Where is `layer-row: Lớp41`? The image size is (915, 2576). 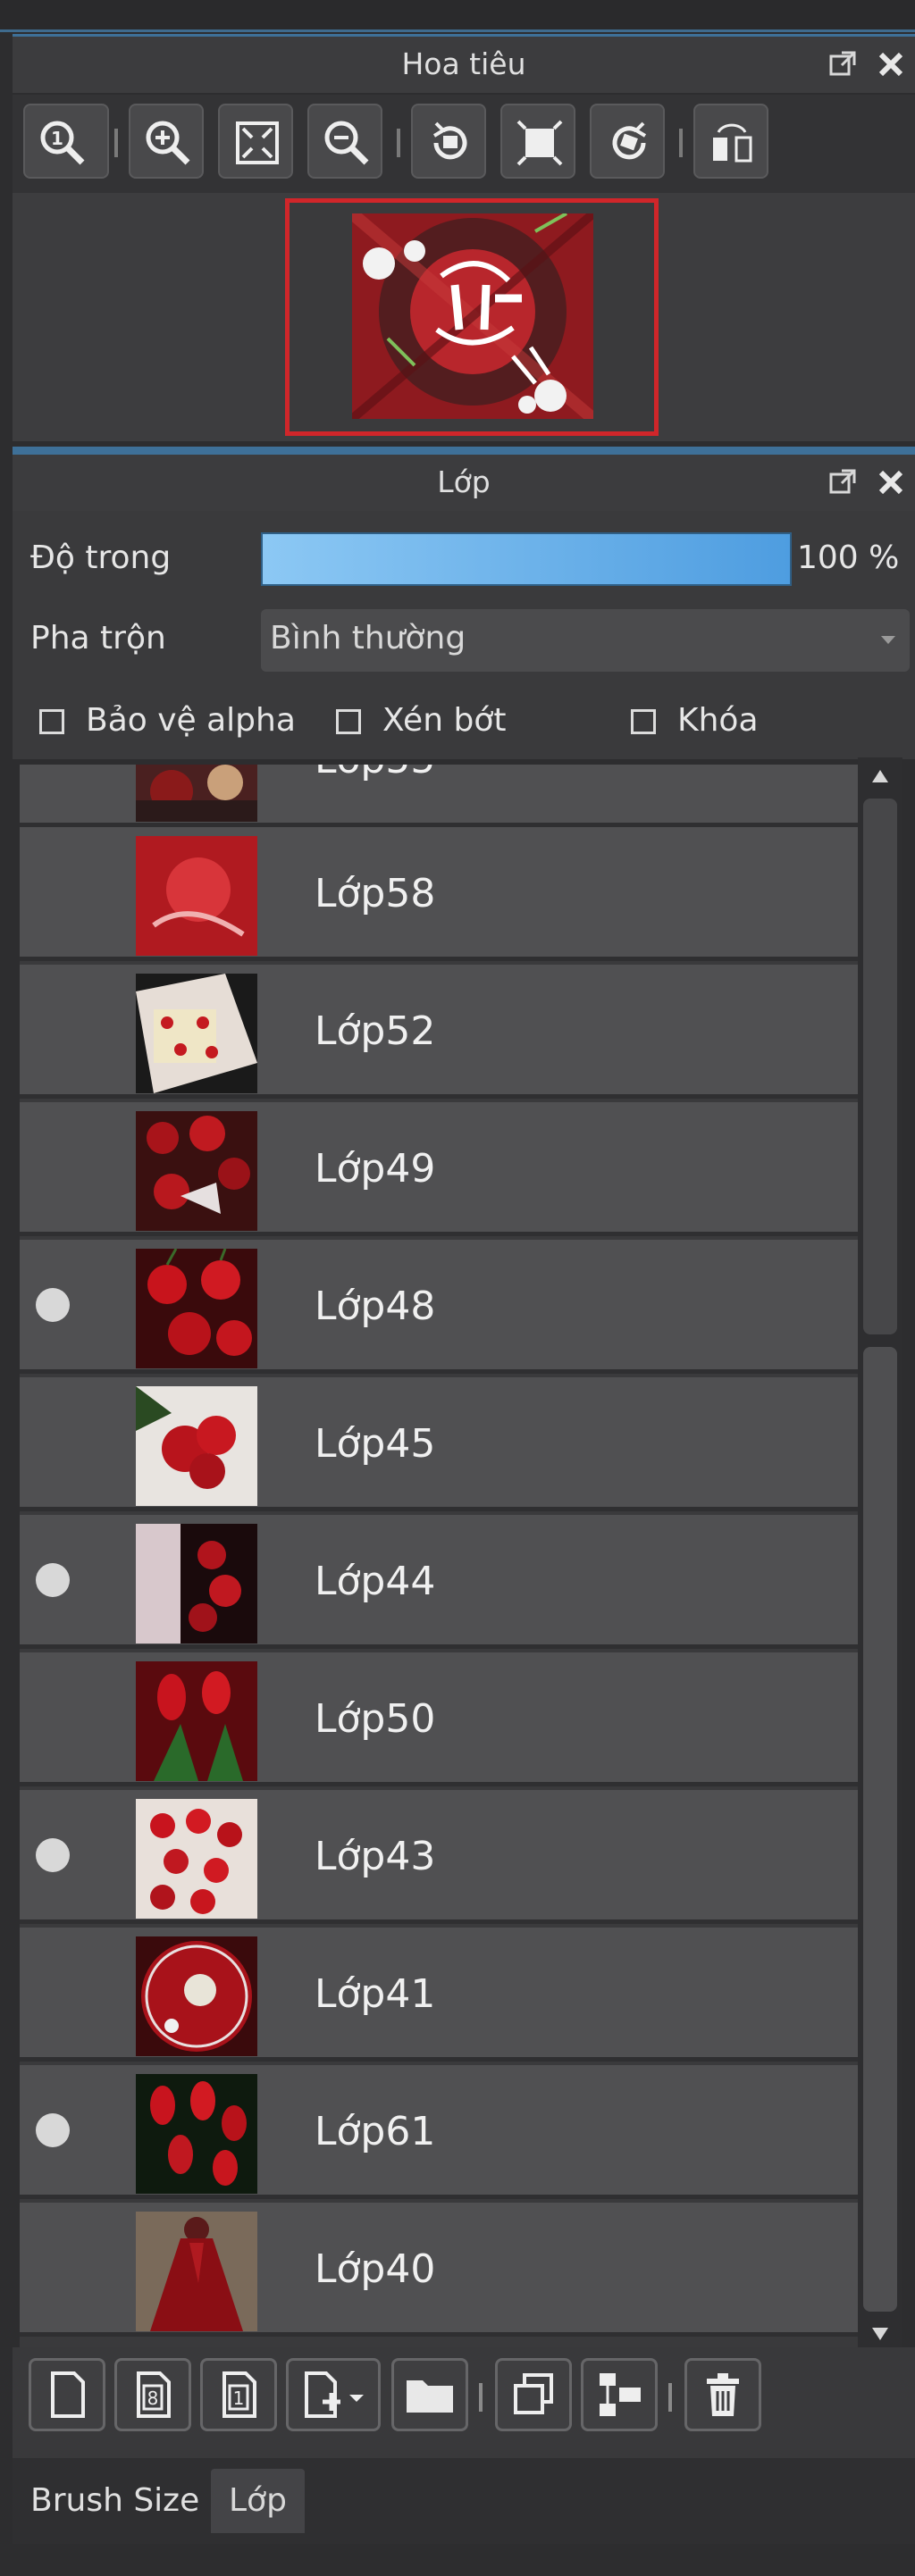 layer-row: Lớp41 is located at coordinates (439, 1995).